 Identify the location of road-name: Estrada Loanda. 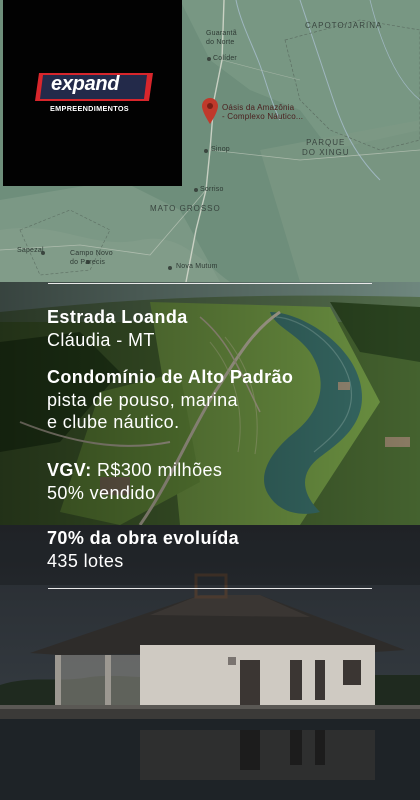
(117, 317).